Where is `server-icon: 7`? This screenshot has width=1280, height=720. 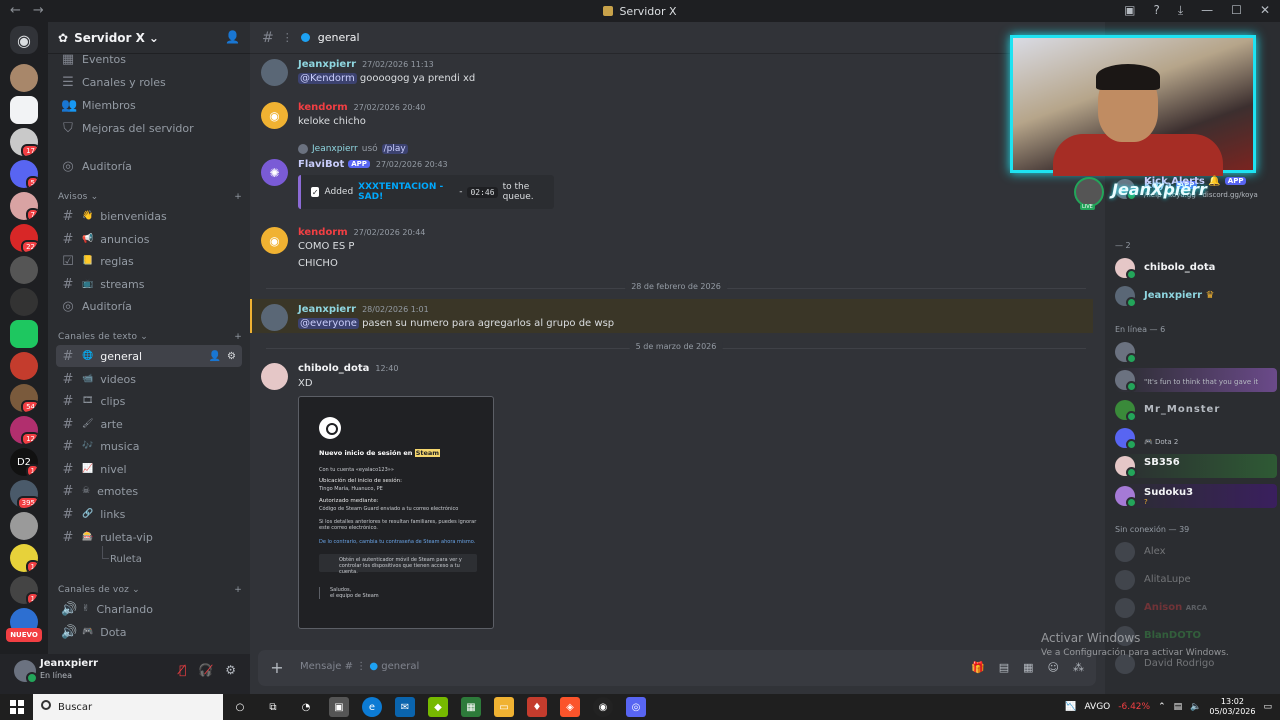 server-icon: 7 is located at coordinates (24, 206).